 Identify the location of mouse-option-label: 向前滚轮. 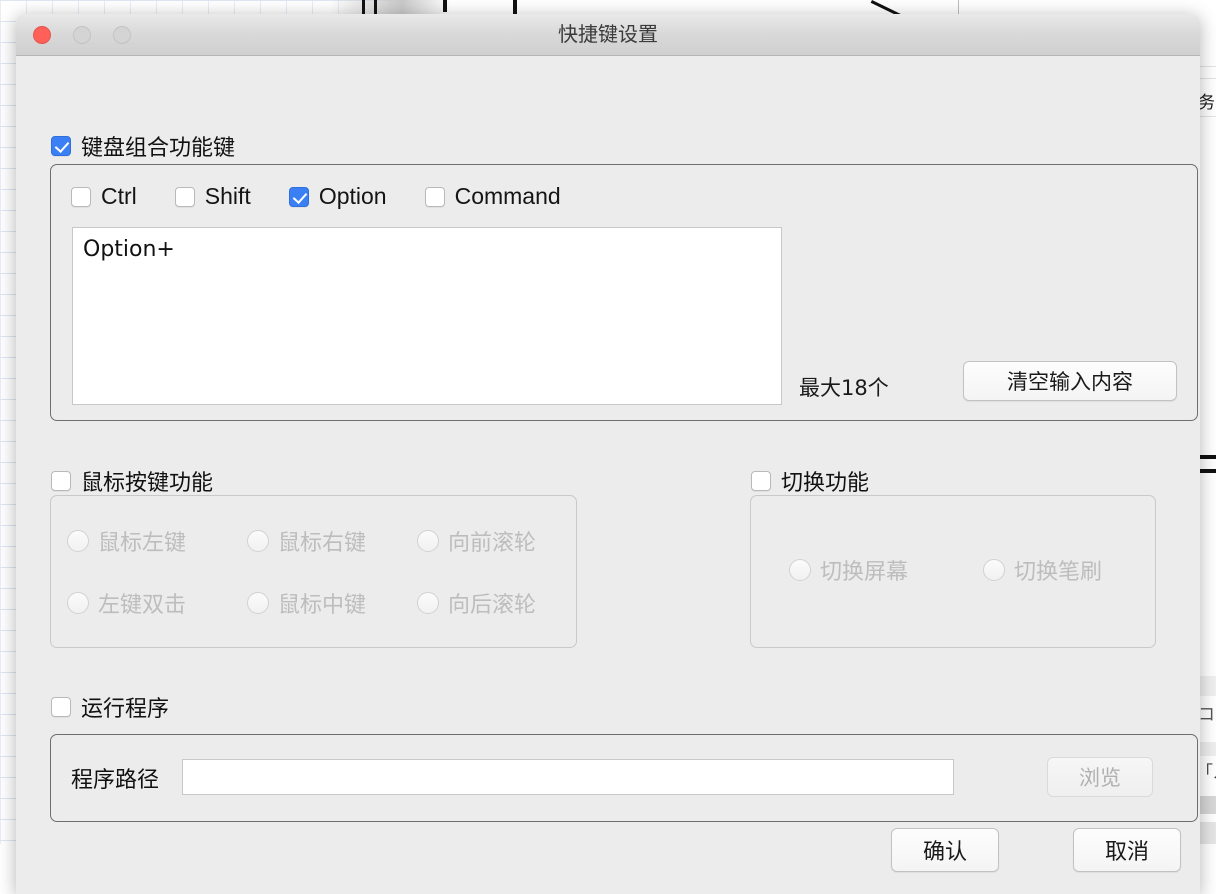
(492, 541).